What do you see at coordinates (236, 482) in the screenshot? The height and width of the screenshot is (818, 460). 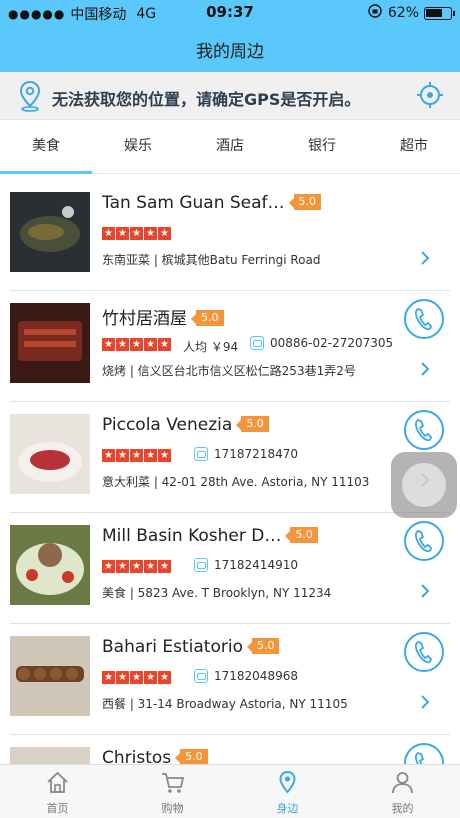 I see `place-address: 意大利菜 | 42-01 28th Ave. Astoria, NY 11103` at bounding box center [236, 482].